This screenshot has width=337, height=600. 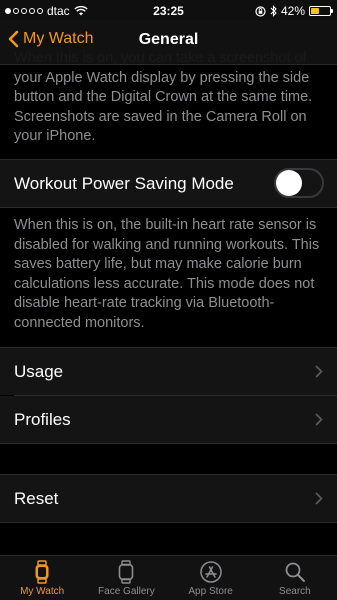 What do you see at coordinates (36, 498) in the screenshot?
I see `reset-label: Reset` at bounding box center [36, 498].